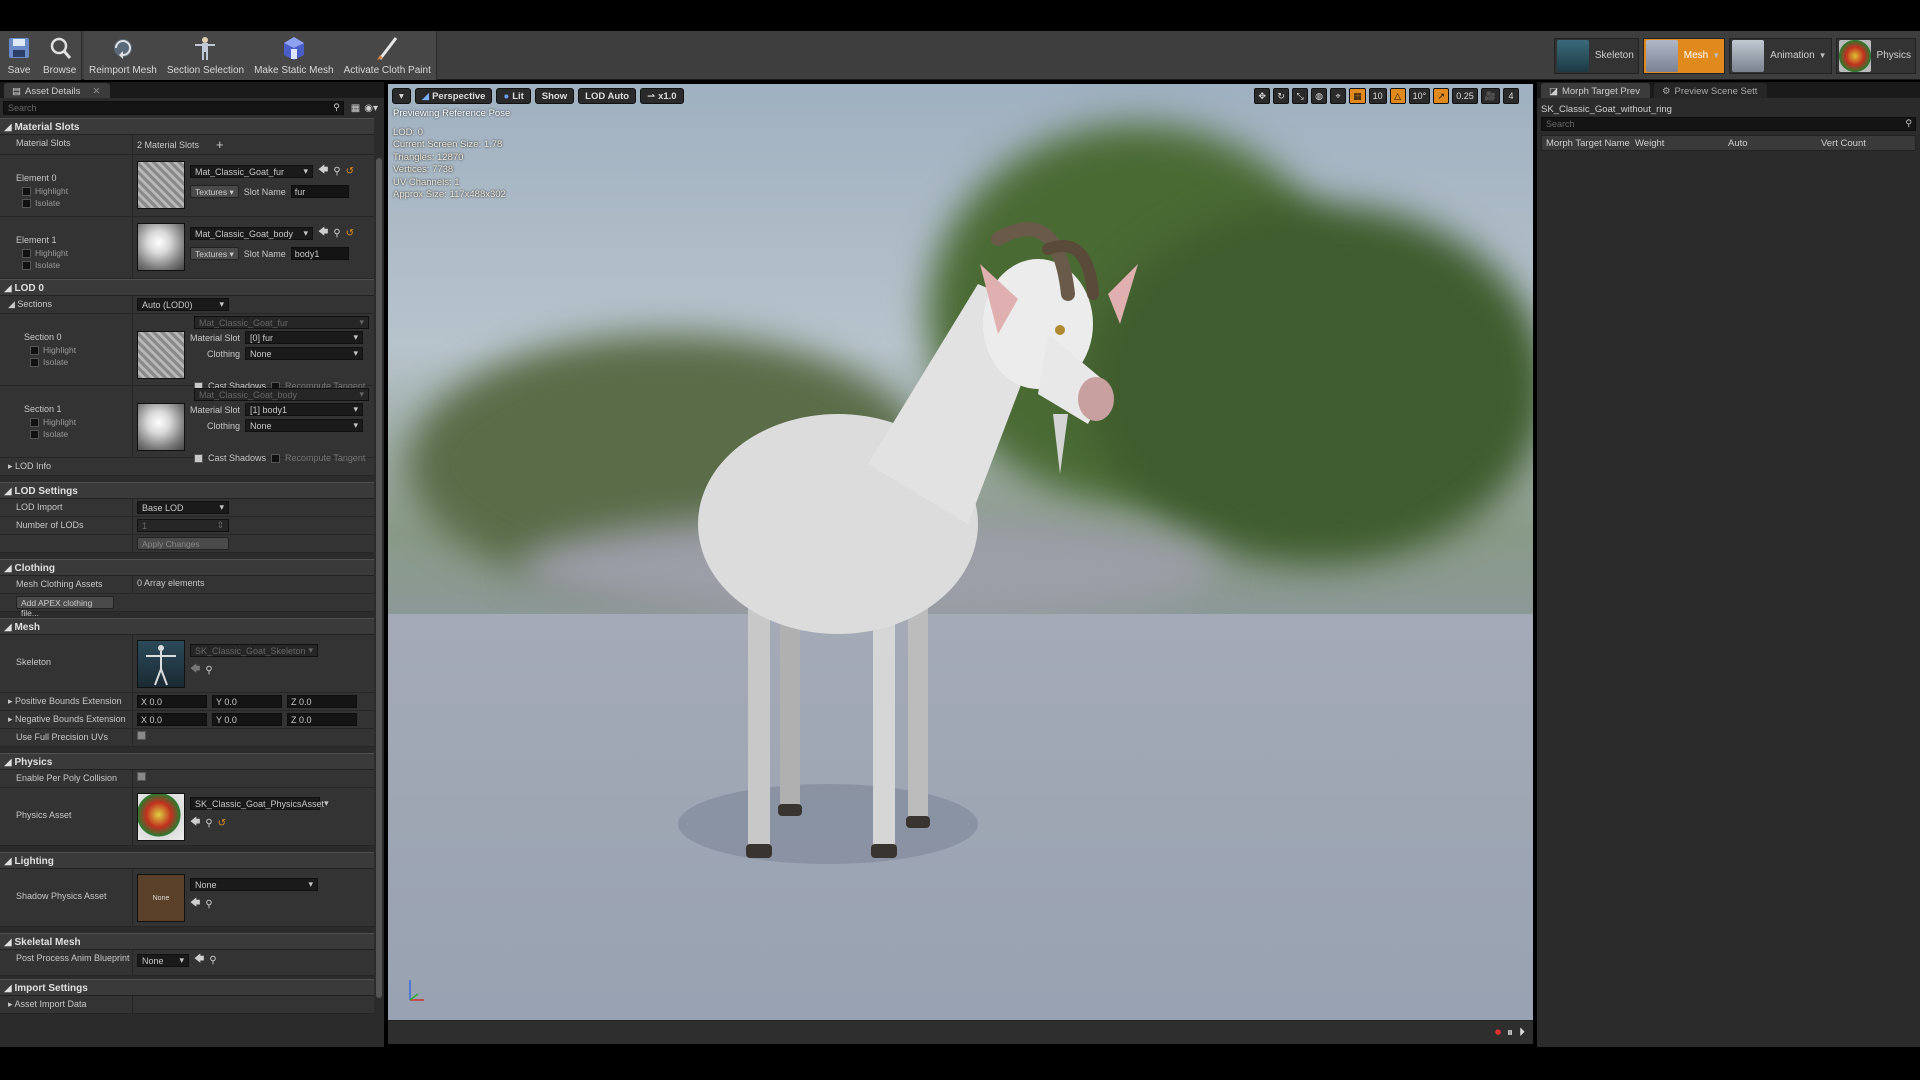 The width and height of the screenshot is (1920, 1080). I want to click on lit-mode-button: ● Lit, so click(513, 96).